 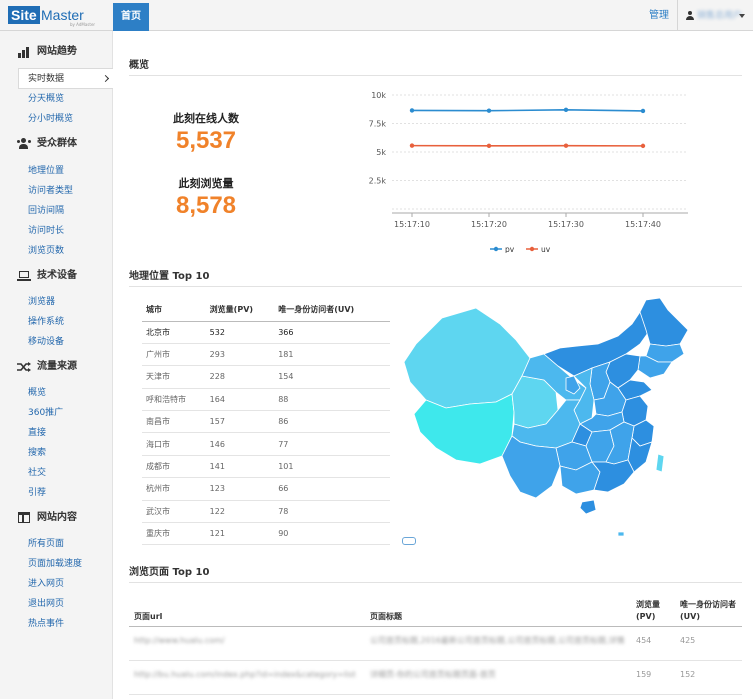 I want to click on sidebar-item-geo: 地理位置, so click(x=68, y=171).